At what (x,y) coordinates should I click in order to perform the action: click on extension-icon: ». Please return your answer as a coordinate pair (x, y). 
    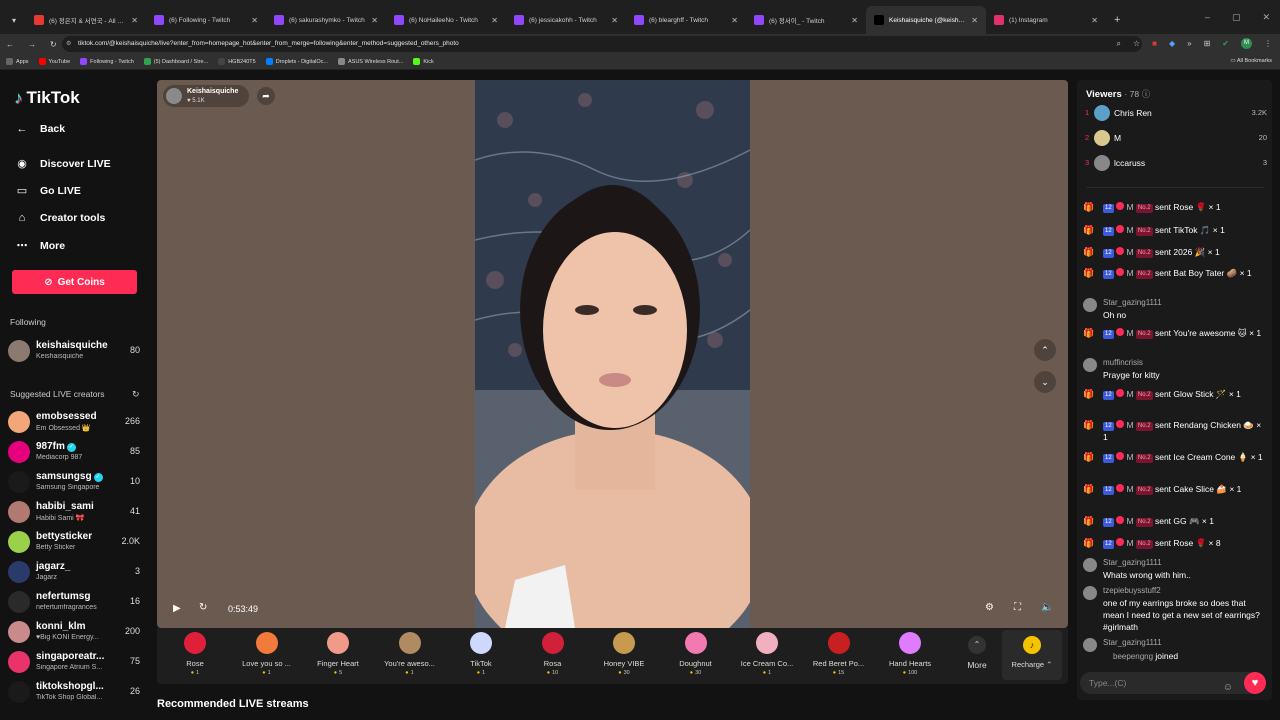
    Looking at the image, I should click on (1189, 43).